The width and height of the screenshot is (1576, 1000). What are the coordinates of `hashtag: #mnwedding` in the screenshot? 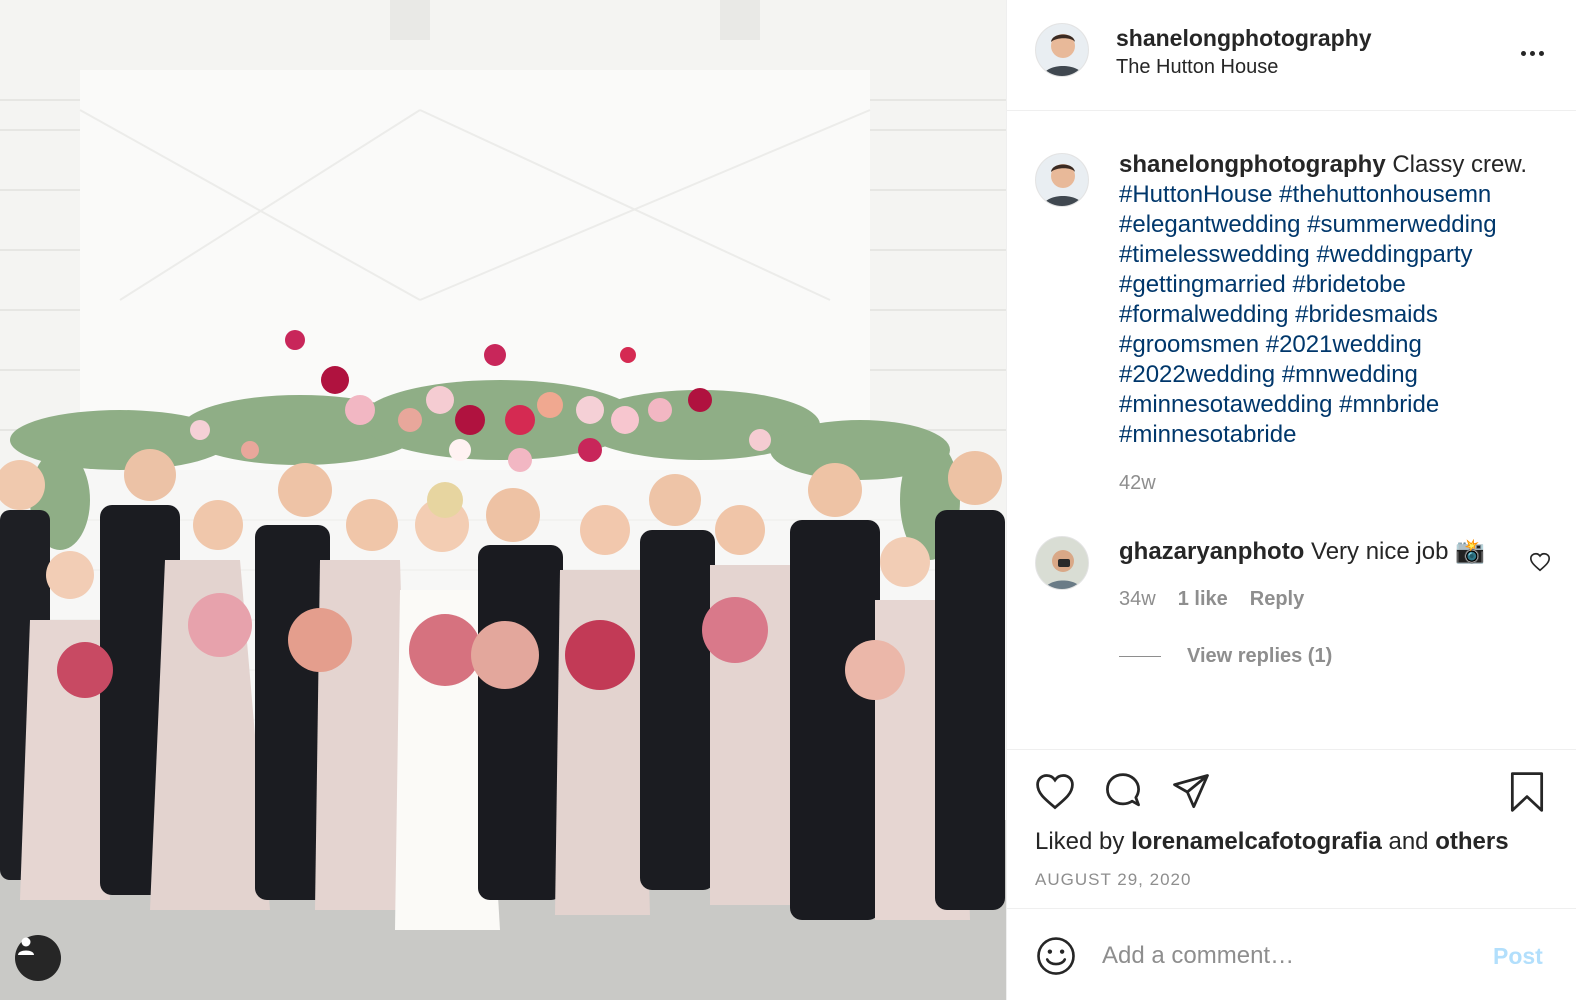 It's located at (1350, 374).